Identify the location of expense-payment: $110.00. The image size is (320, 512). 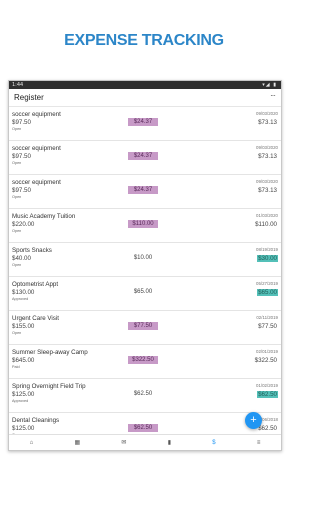
(143, 224).